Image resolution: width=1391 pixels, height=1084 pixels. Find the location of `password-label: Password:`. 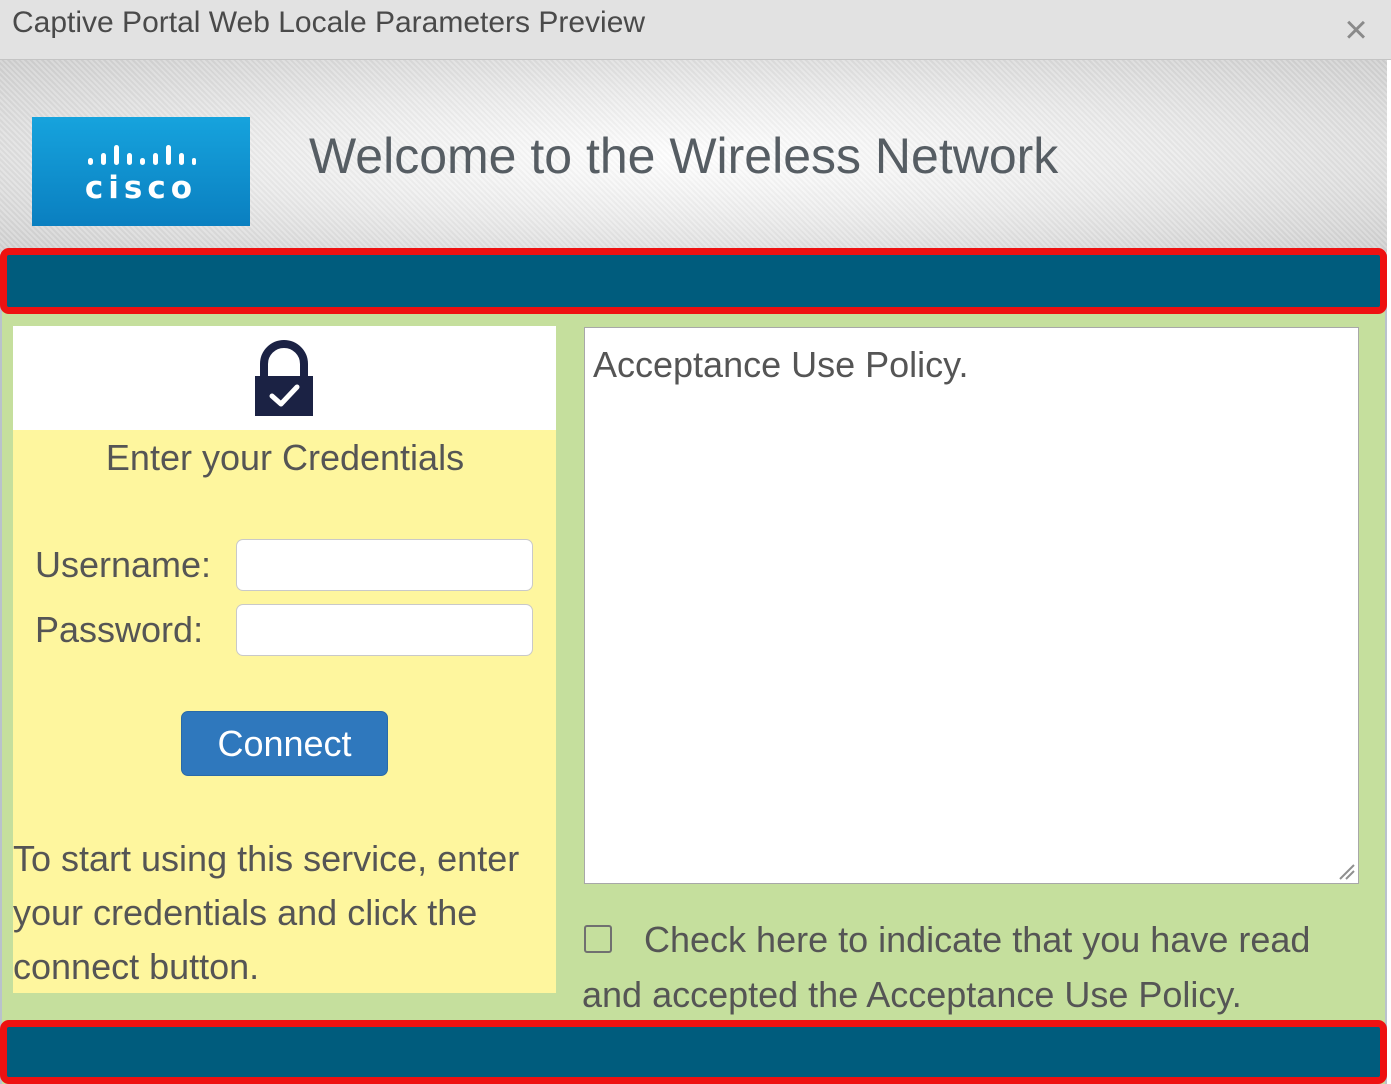

password-label: Password: is located at coordinates (119, 629).